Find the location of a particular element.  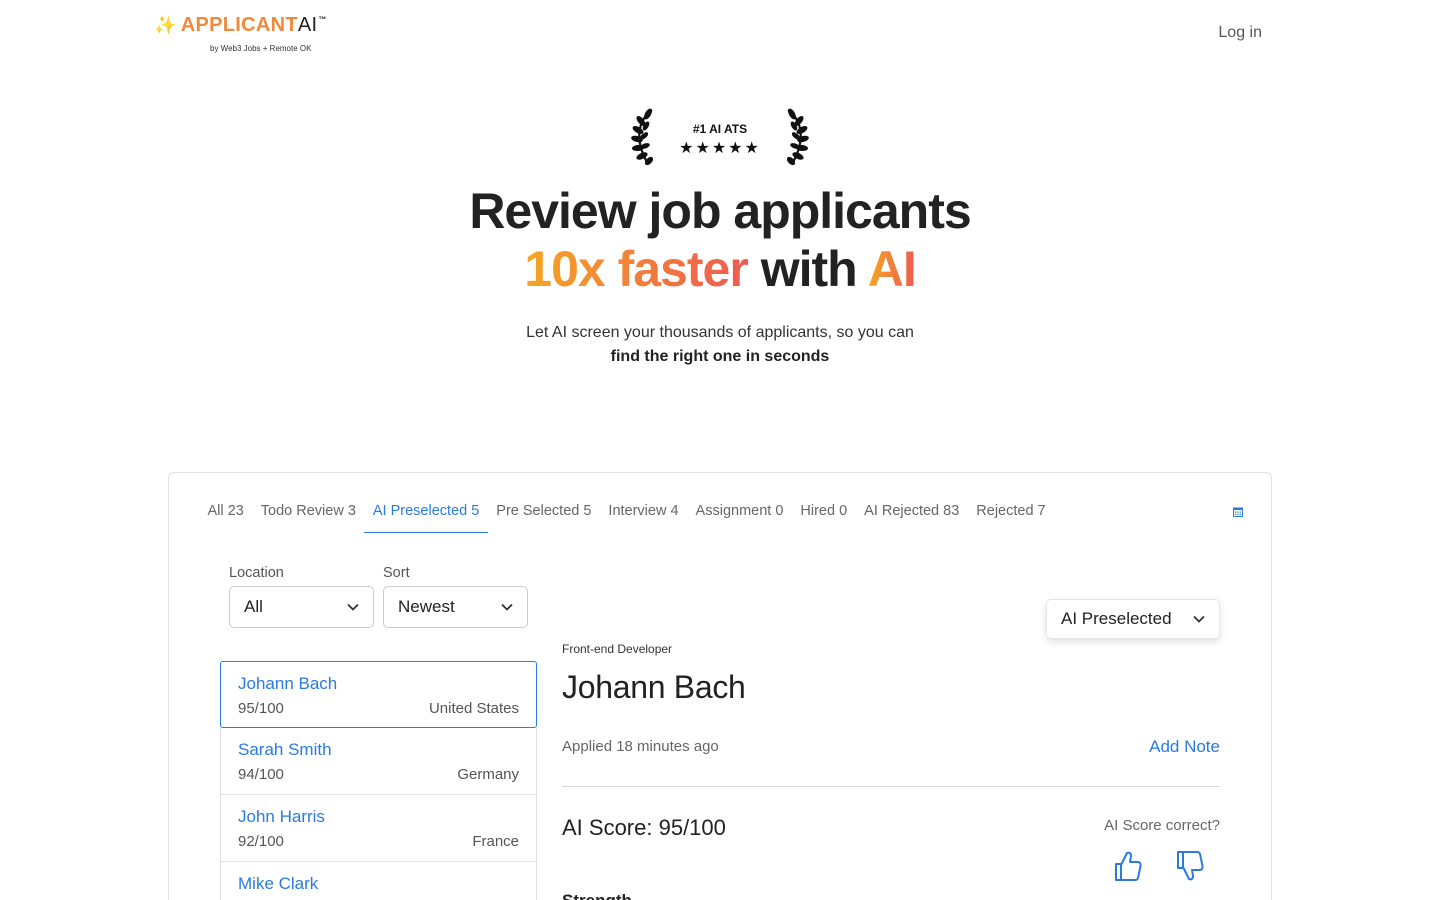

status-value: AI Preselected is located at coordinates (1116, 618).